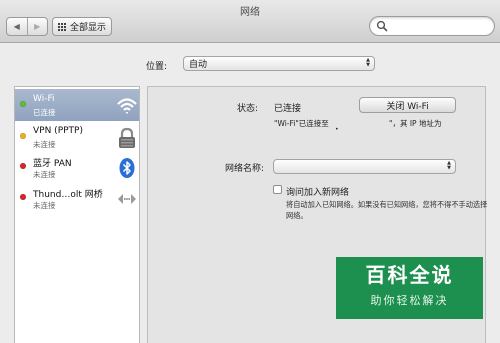 The height and width of the screenshot is (343, 500). I want to click on status-label: 状态:, so click(247, 109).